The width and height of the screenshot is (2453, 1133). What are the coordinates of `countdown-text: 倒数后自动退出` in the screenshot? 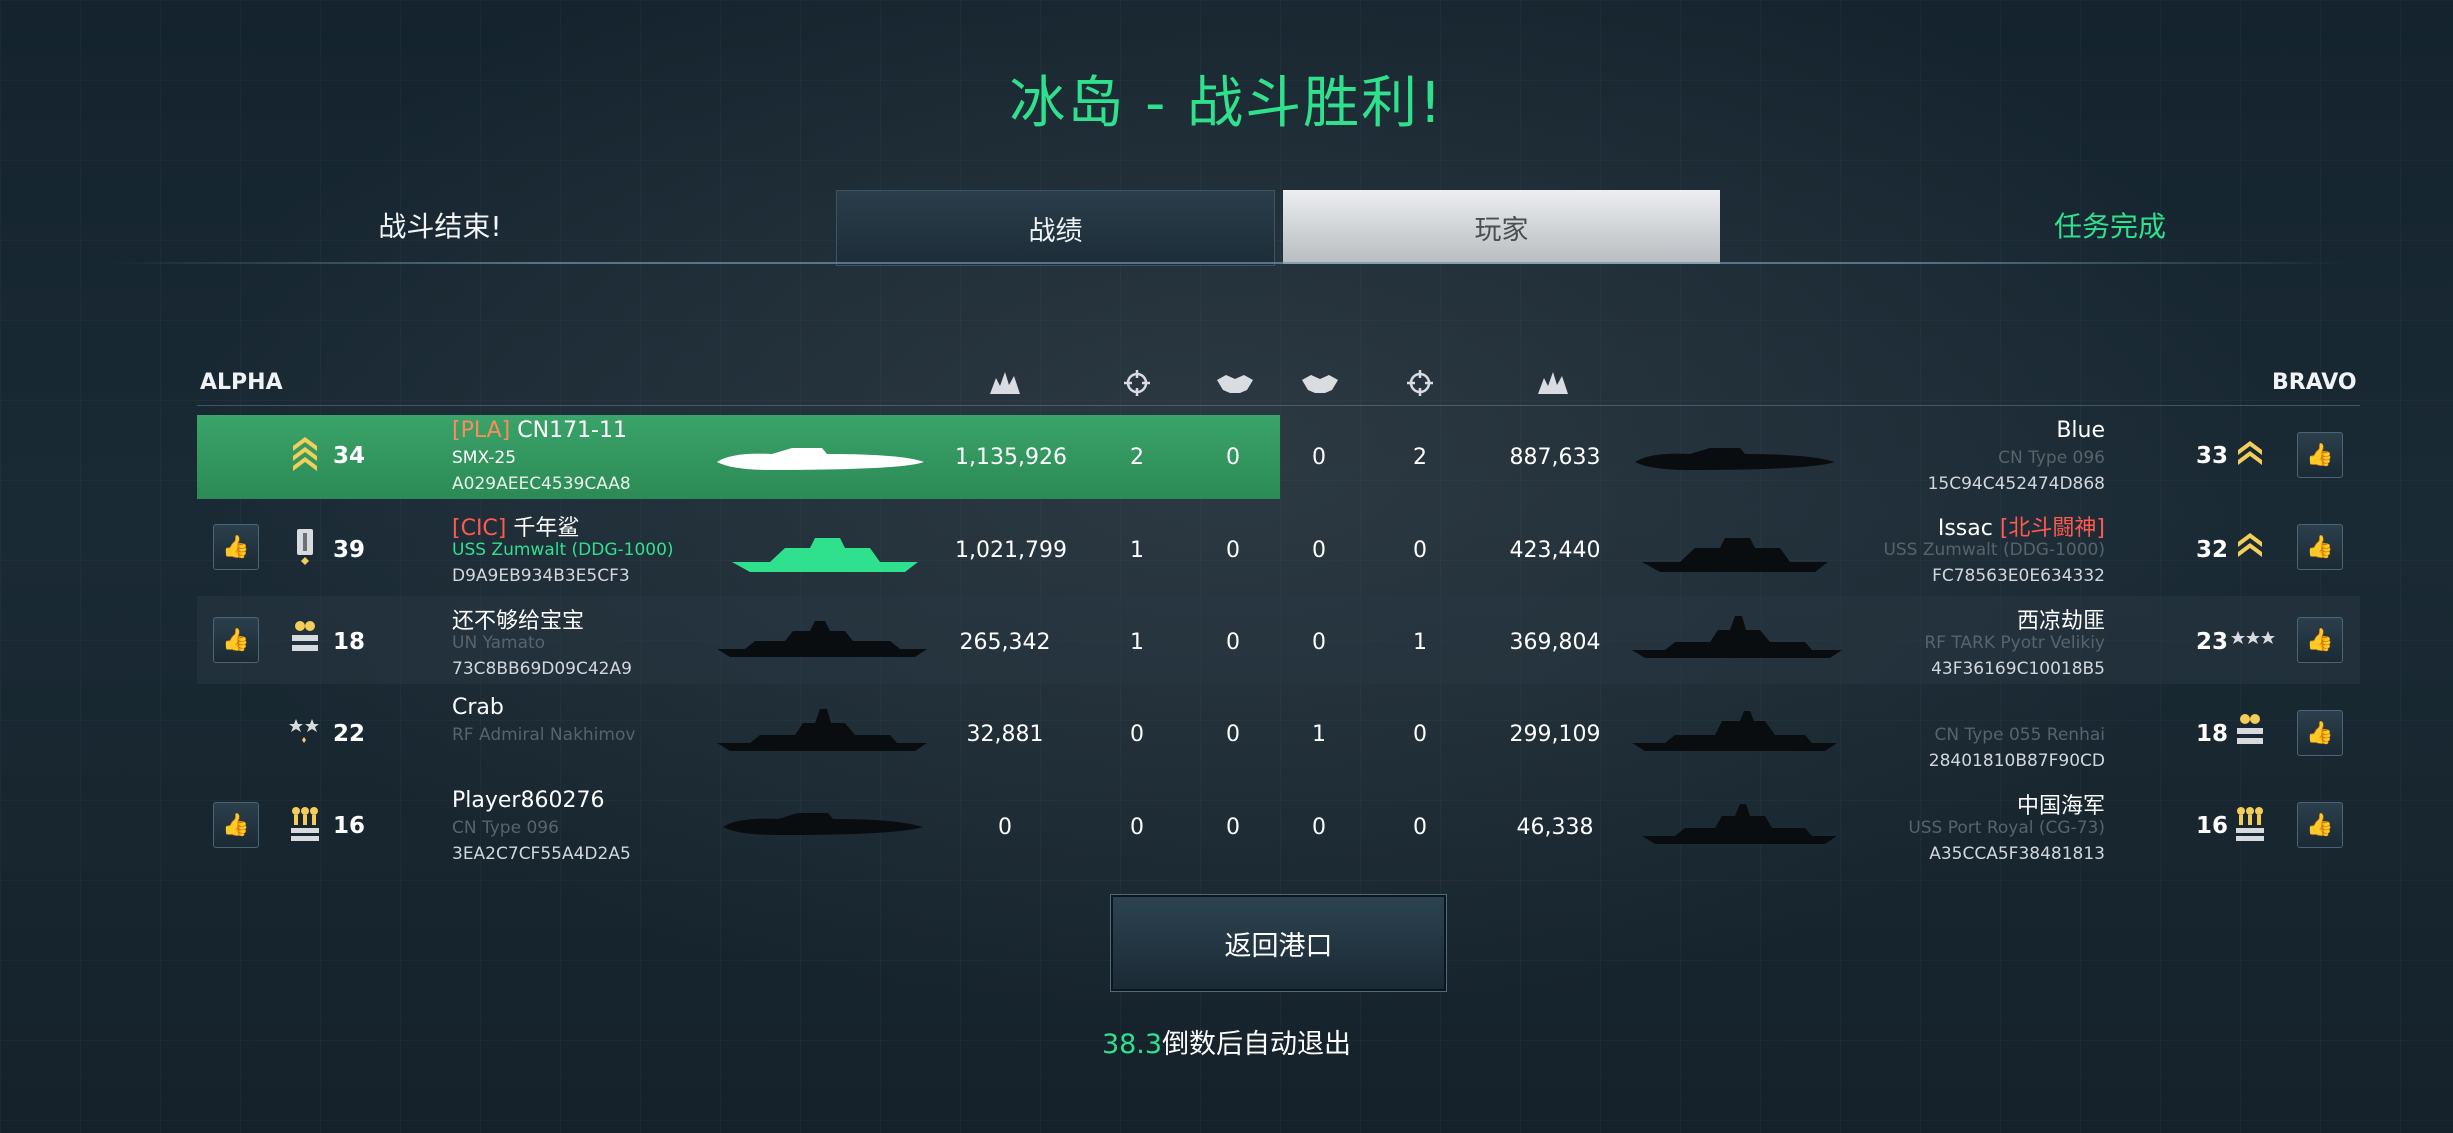 It's located at (1257, 1044).